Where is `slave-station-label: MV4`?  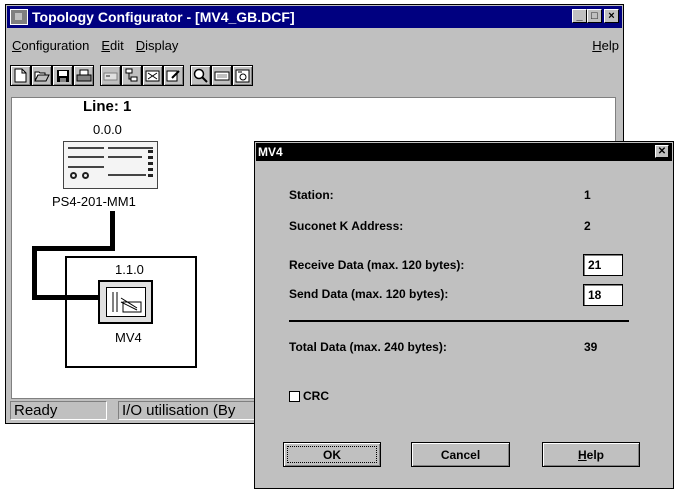
slave-station-label: MV4 is located at coordinates (128, 337).